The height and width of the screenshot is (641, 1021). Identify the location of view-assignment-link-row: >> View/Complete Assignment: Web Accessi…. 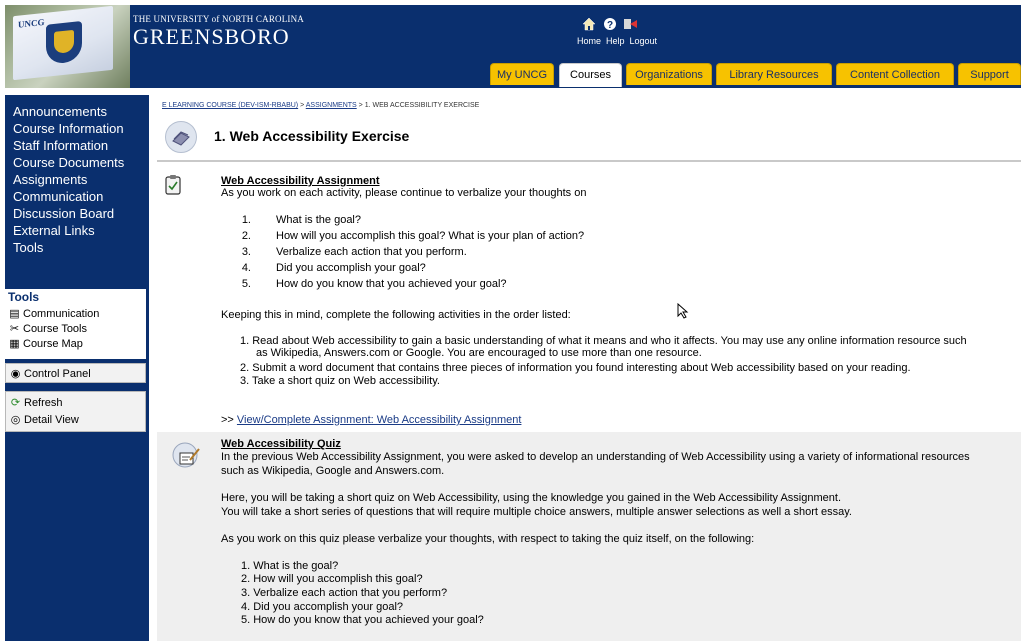
(371, 420).